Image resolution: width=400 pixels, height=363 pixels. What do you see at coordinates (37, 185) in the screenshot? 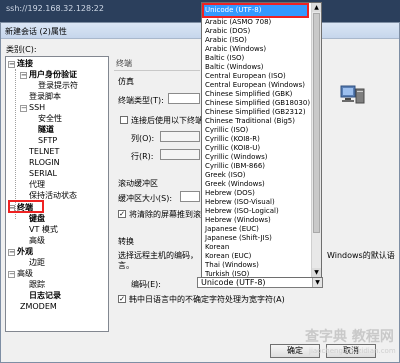
I see `tree-item-proxy: 代理` at bounding box center [37, 185].